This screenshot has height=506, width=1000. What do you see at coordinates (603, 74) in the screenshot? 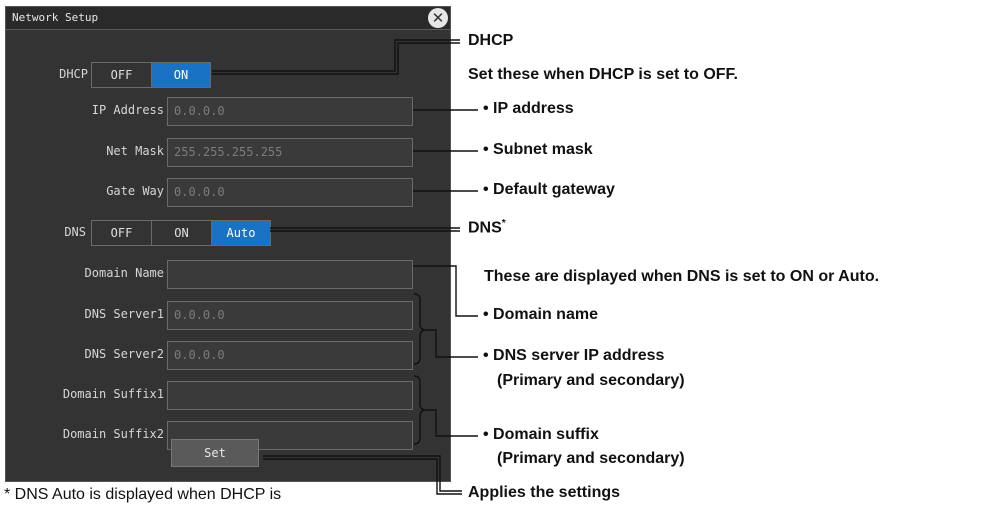
I see `callout-dhcp-note: Set these when DHCP is set to OFF.` at bounding box center [603, 74].